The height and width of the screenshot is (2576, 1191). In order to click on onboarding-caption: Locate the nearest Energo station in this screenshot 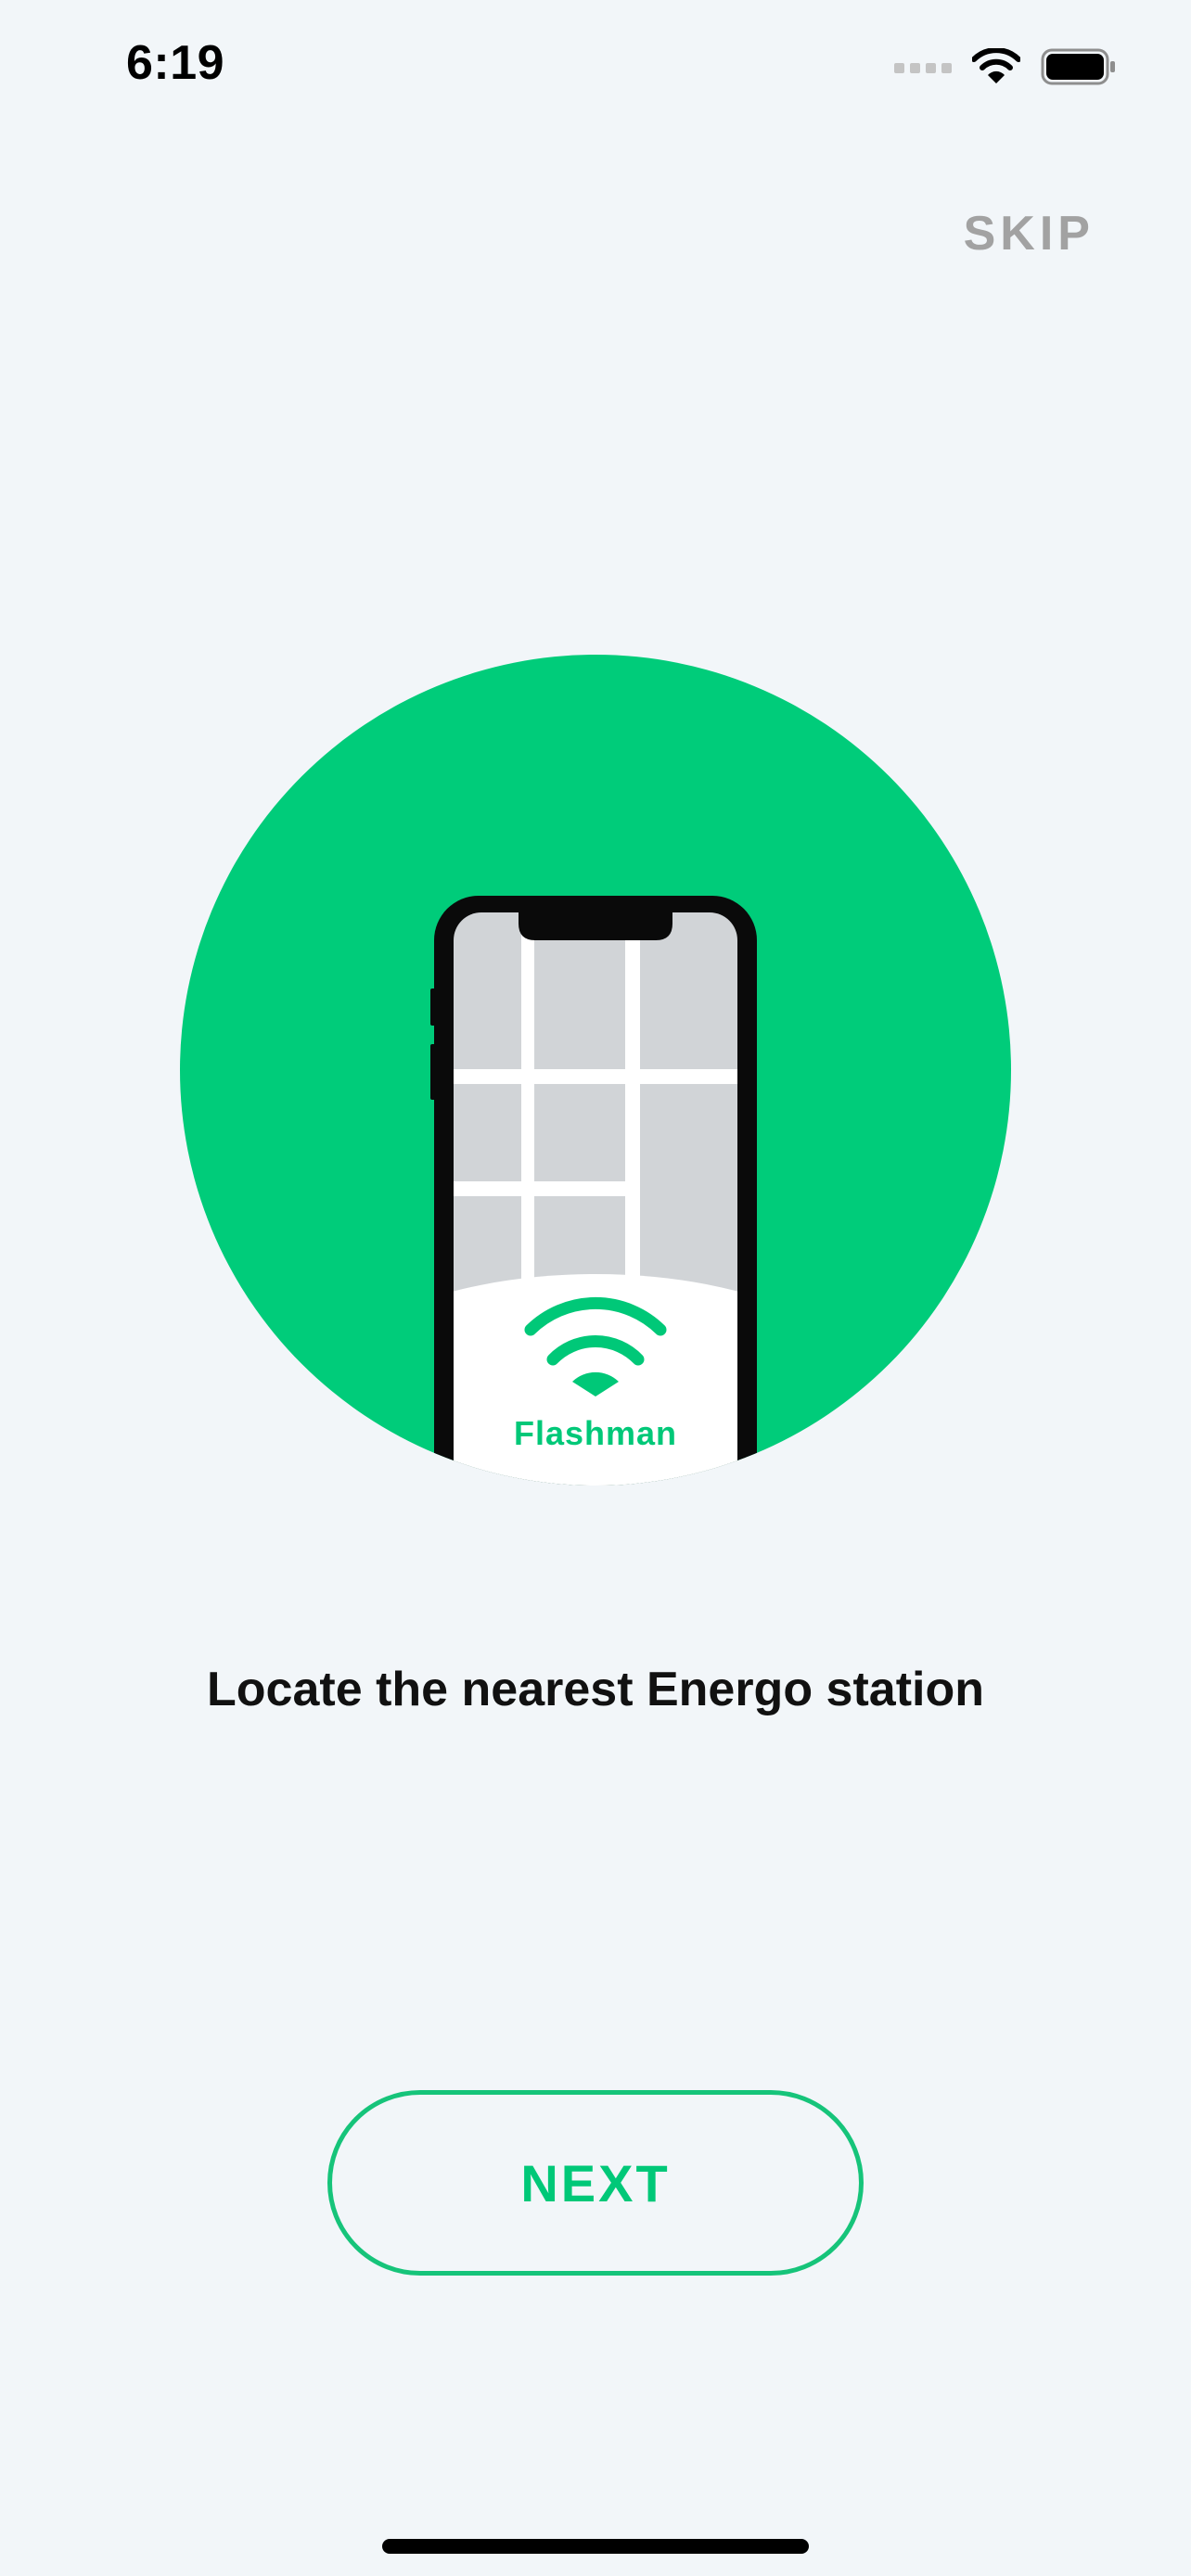, I will do `click(595, 1689)`.